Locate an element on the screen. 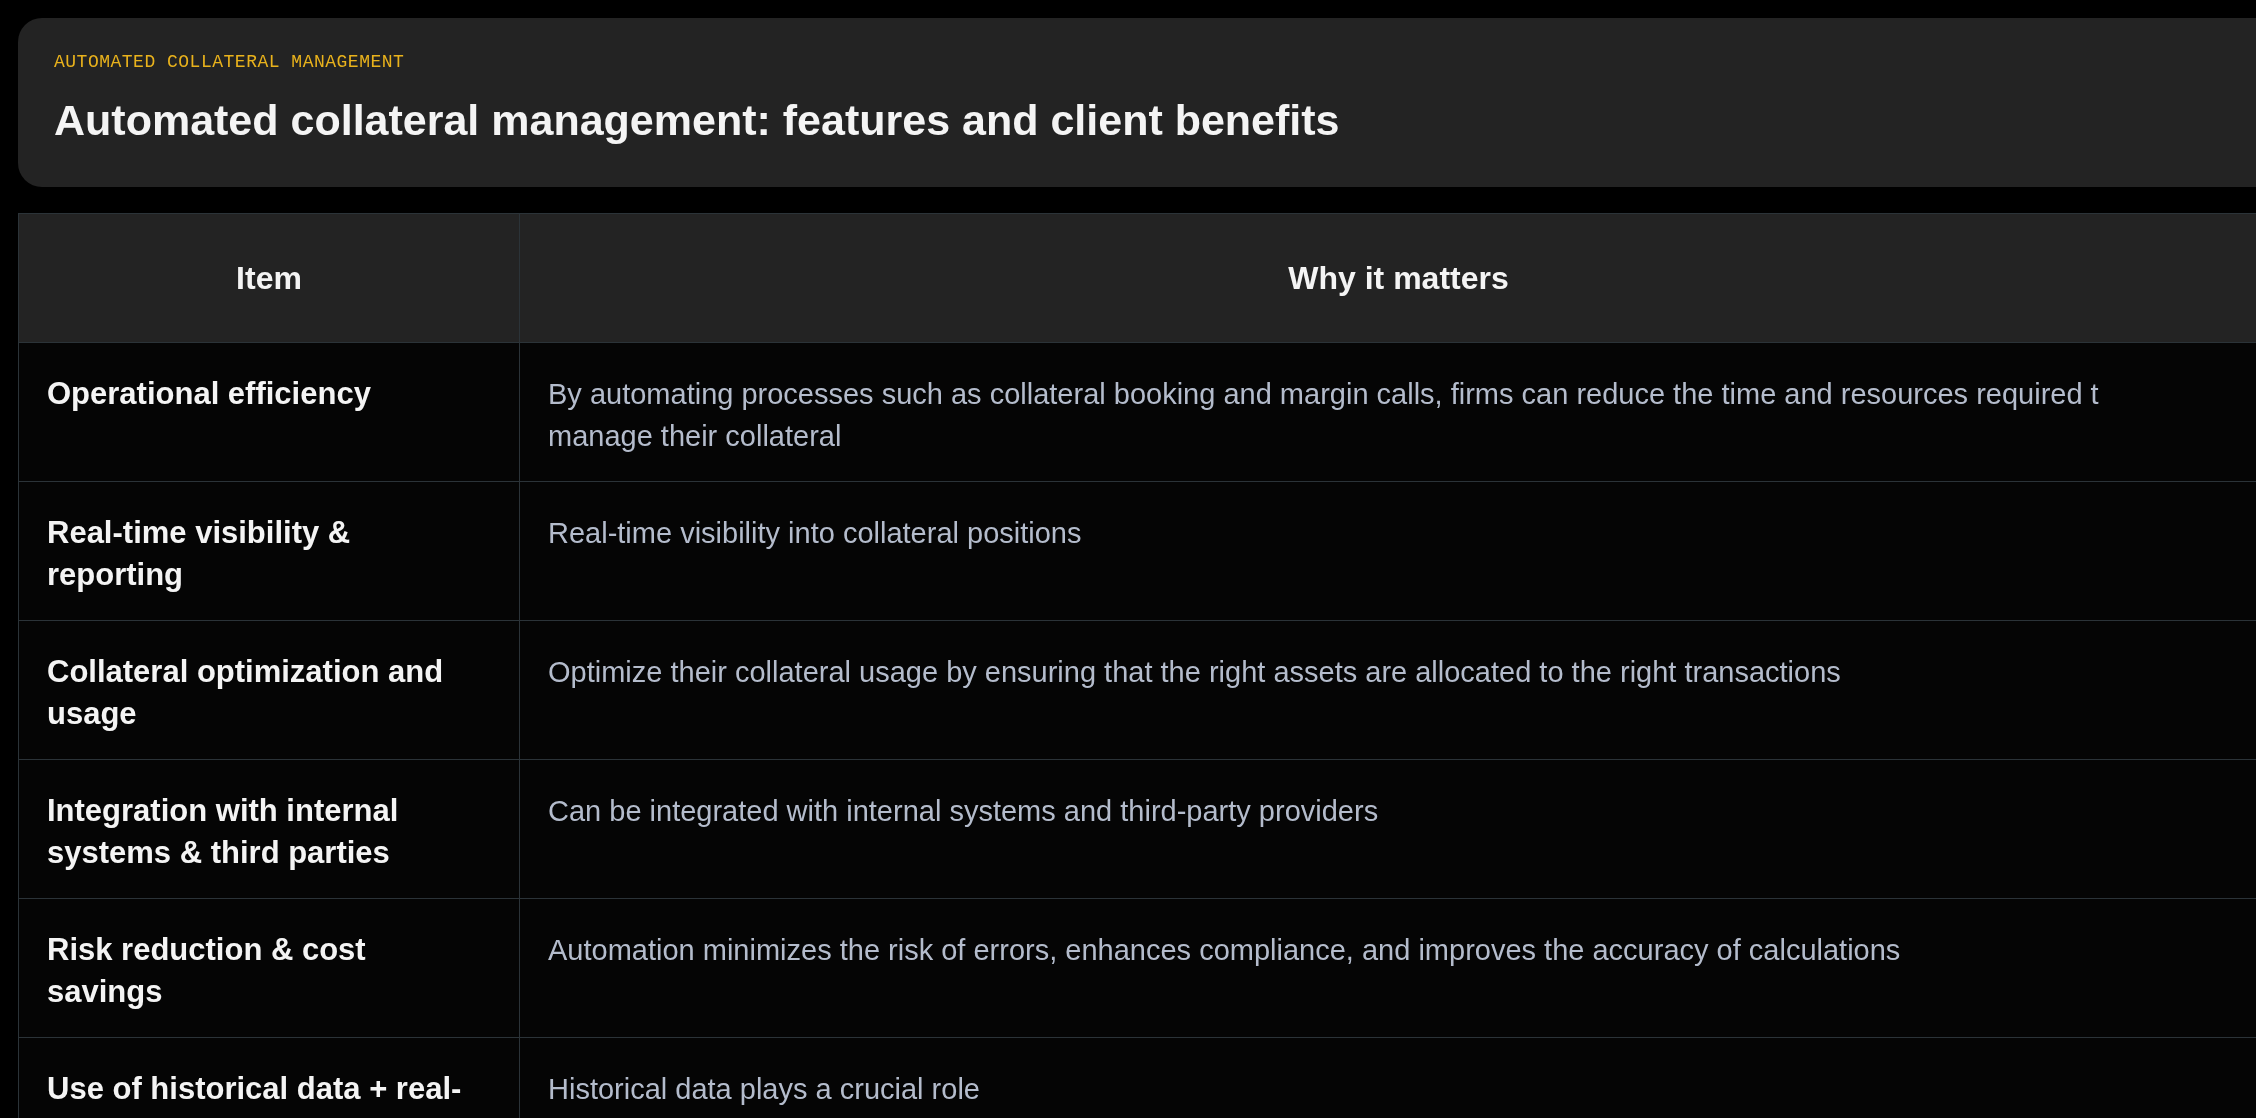  description-text: Optimize their collateral usage by ensuring that the right assets are allocated to the right transactions is located at coordinates (1194, 672).